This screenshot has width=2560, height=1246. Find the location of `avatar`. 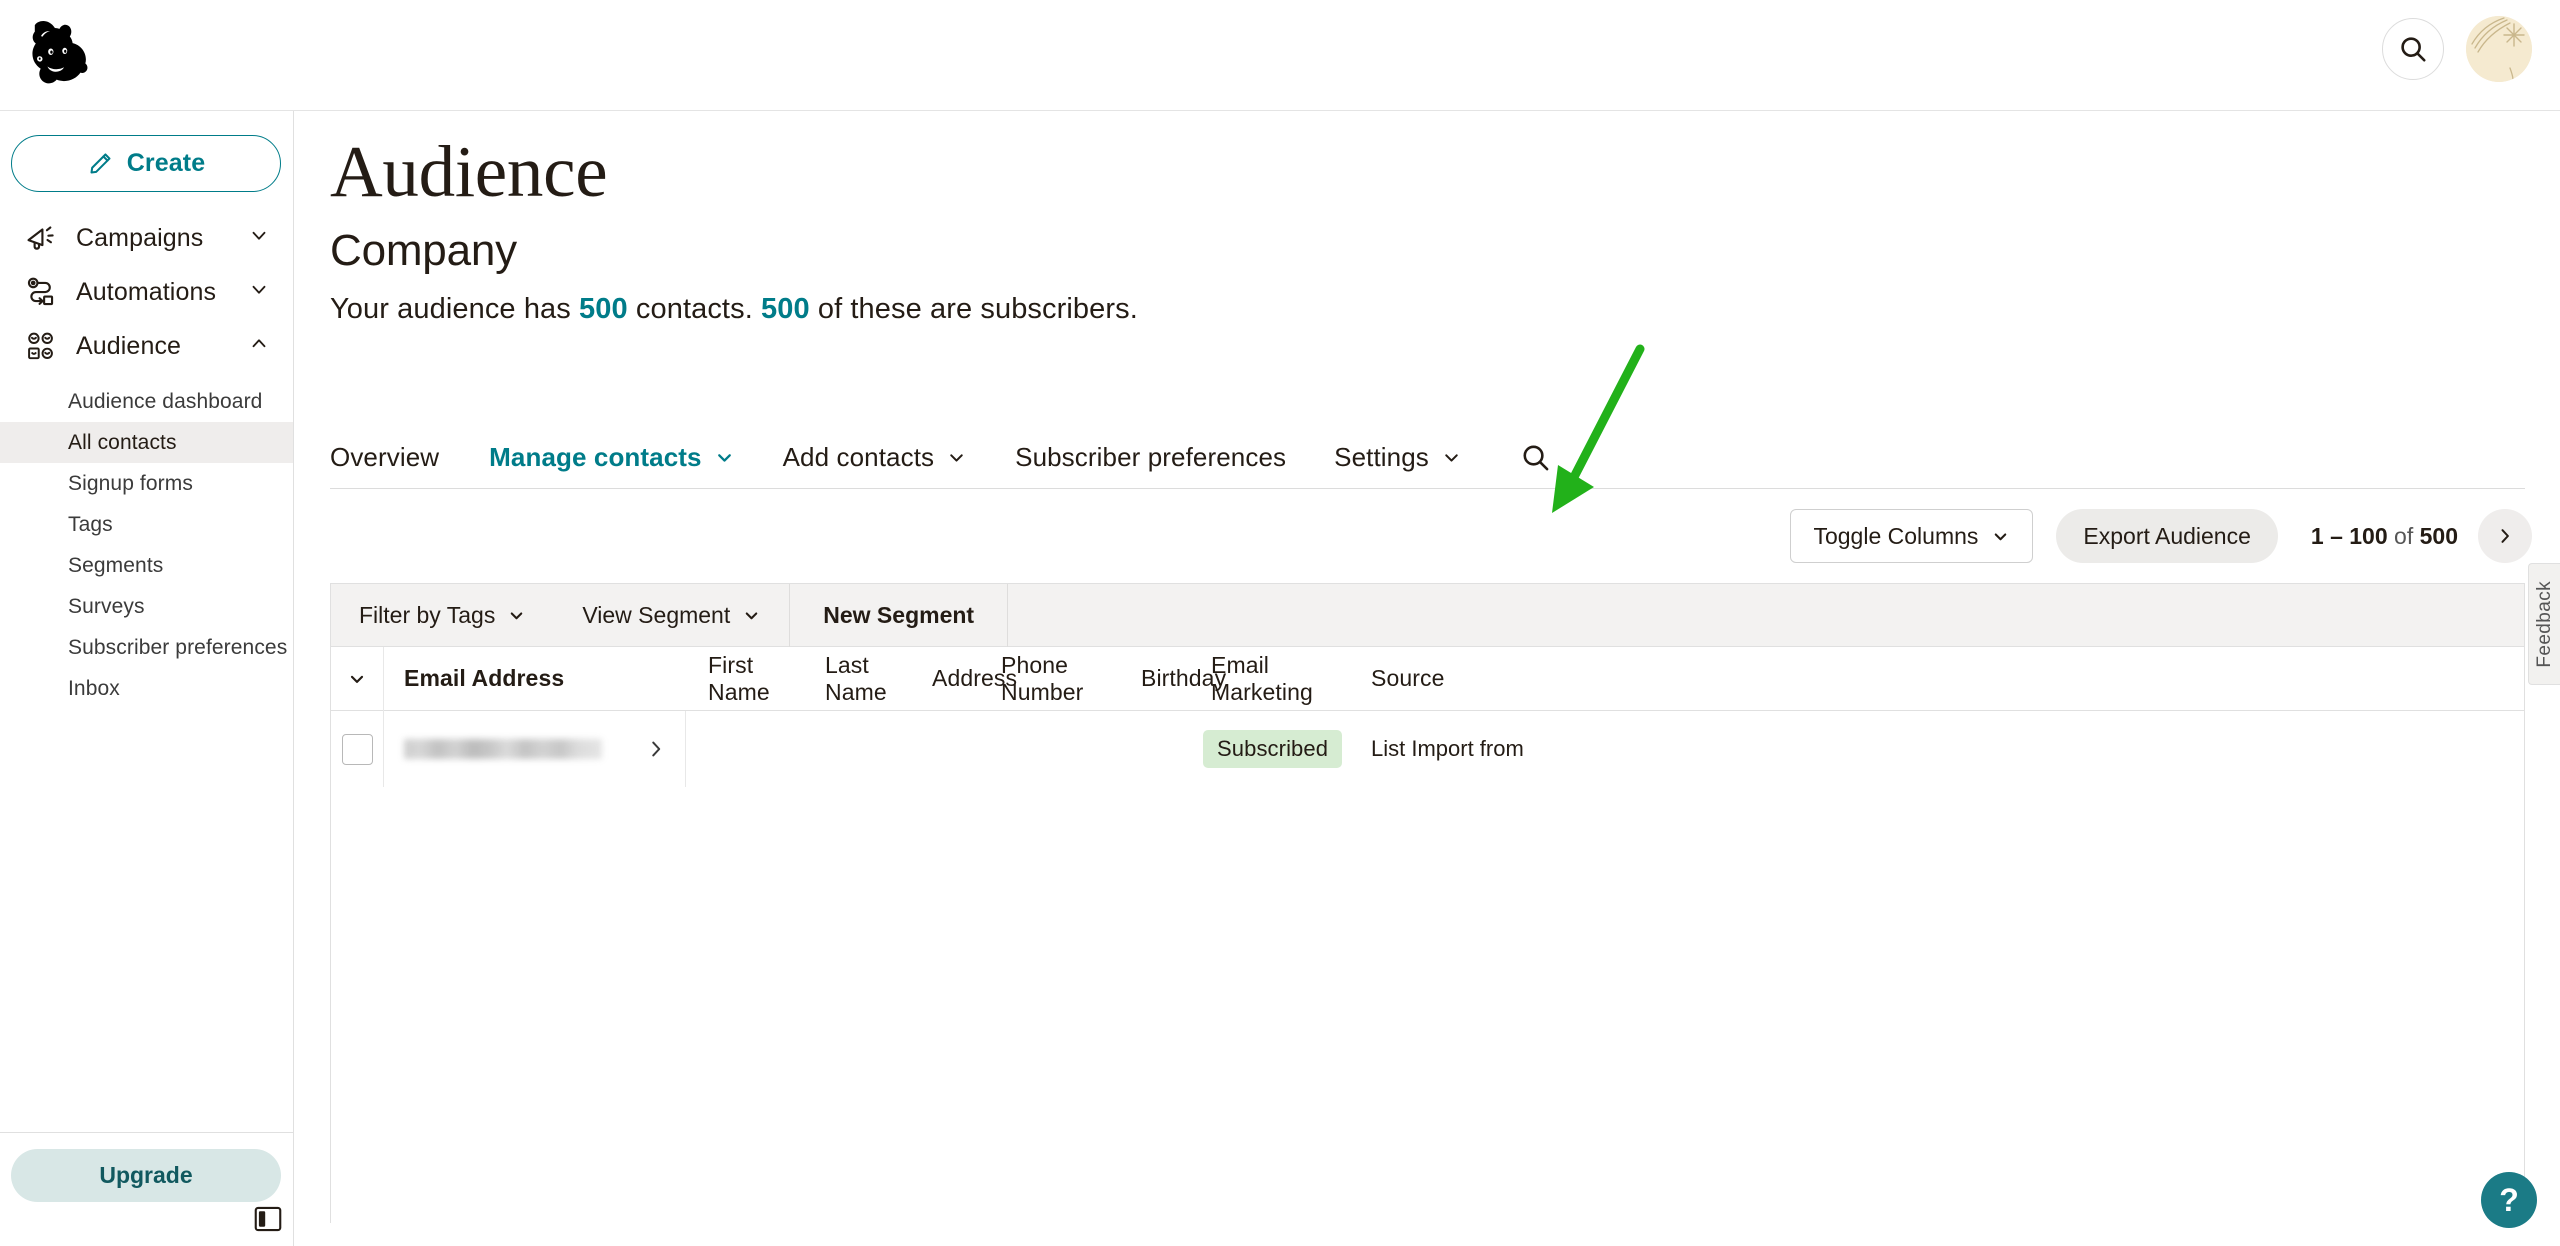

avatar is located at coordinates (2499, 49).